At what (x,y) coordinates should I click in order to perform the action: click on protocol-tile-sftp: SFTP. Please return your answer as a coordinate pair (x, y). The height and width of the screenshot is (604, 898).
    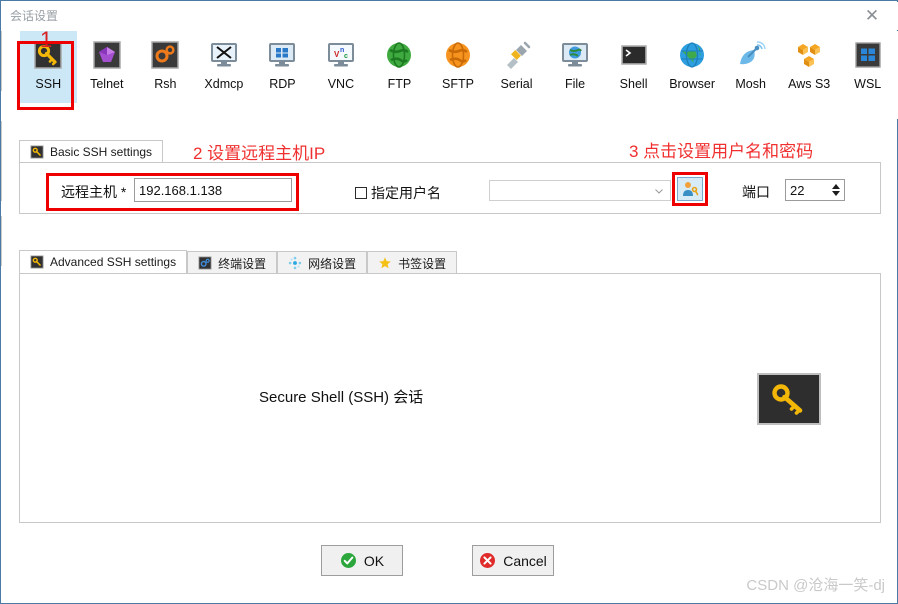
    Looking at the image, I should click on (458, 67).